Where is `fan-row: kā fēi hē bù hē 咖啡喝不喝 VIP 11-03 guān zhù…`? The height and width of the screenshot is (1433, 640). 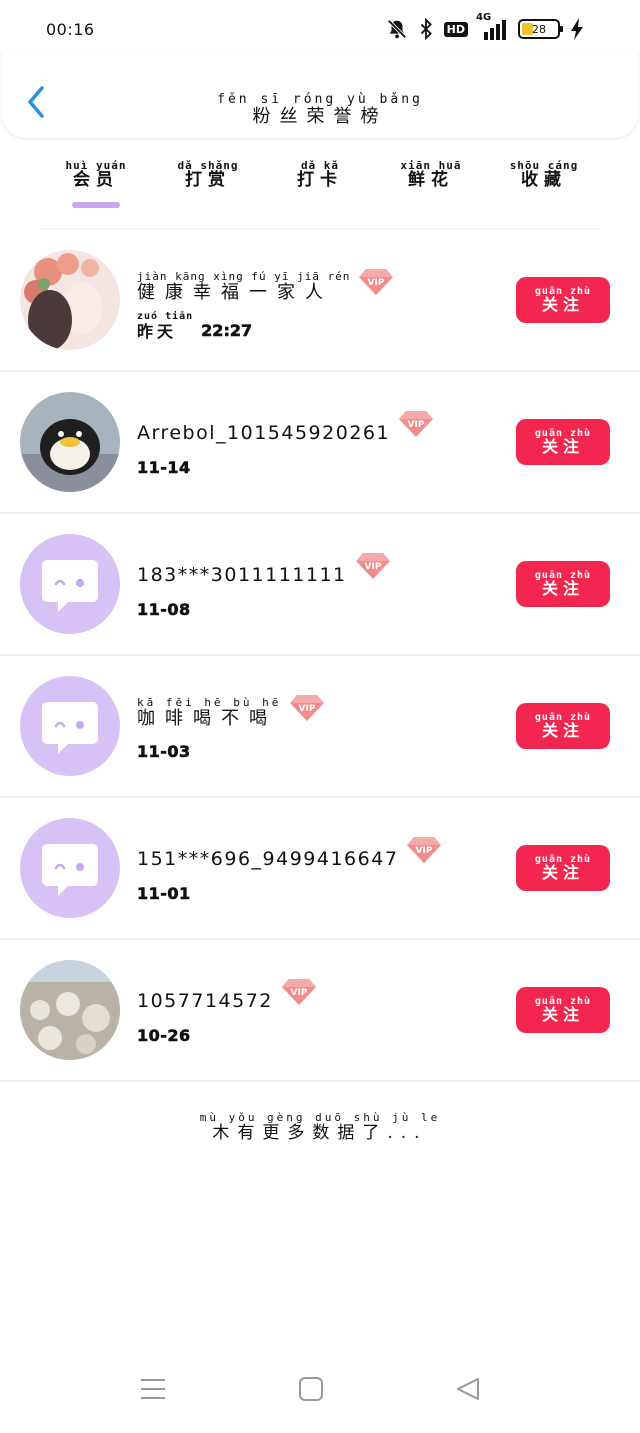
fan-row: kā fēi hē bù hē 咖啡喝不喝 VIP 11-03 guān zhù… is located at coordinates (320, 727).